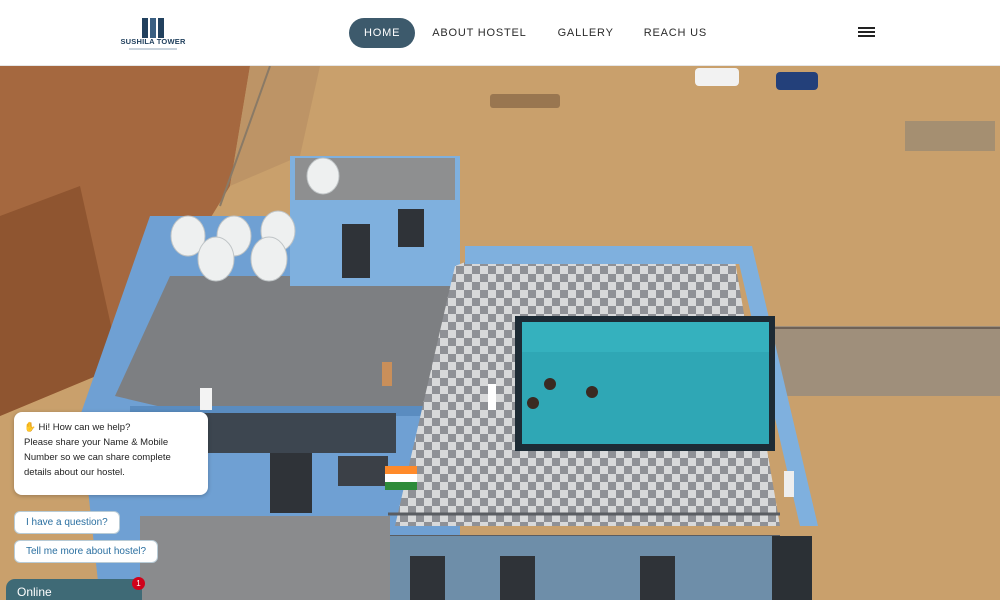 This screenshot has width=1000, height=600. I want to click on chat-greeting-line: Number so we can share complete, so click(97, 457).